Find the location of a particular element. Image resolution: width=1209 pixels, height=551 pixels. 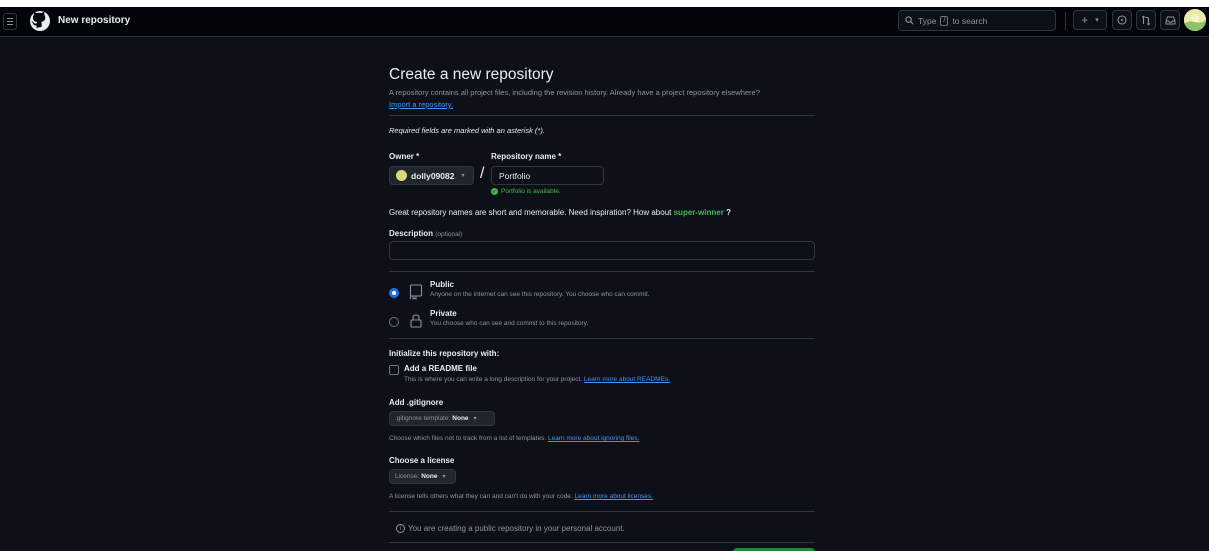

form-title: Create a new repository is located at coordinates (471, 74).